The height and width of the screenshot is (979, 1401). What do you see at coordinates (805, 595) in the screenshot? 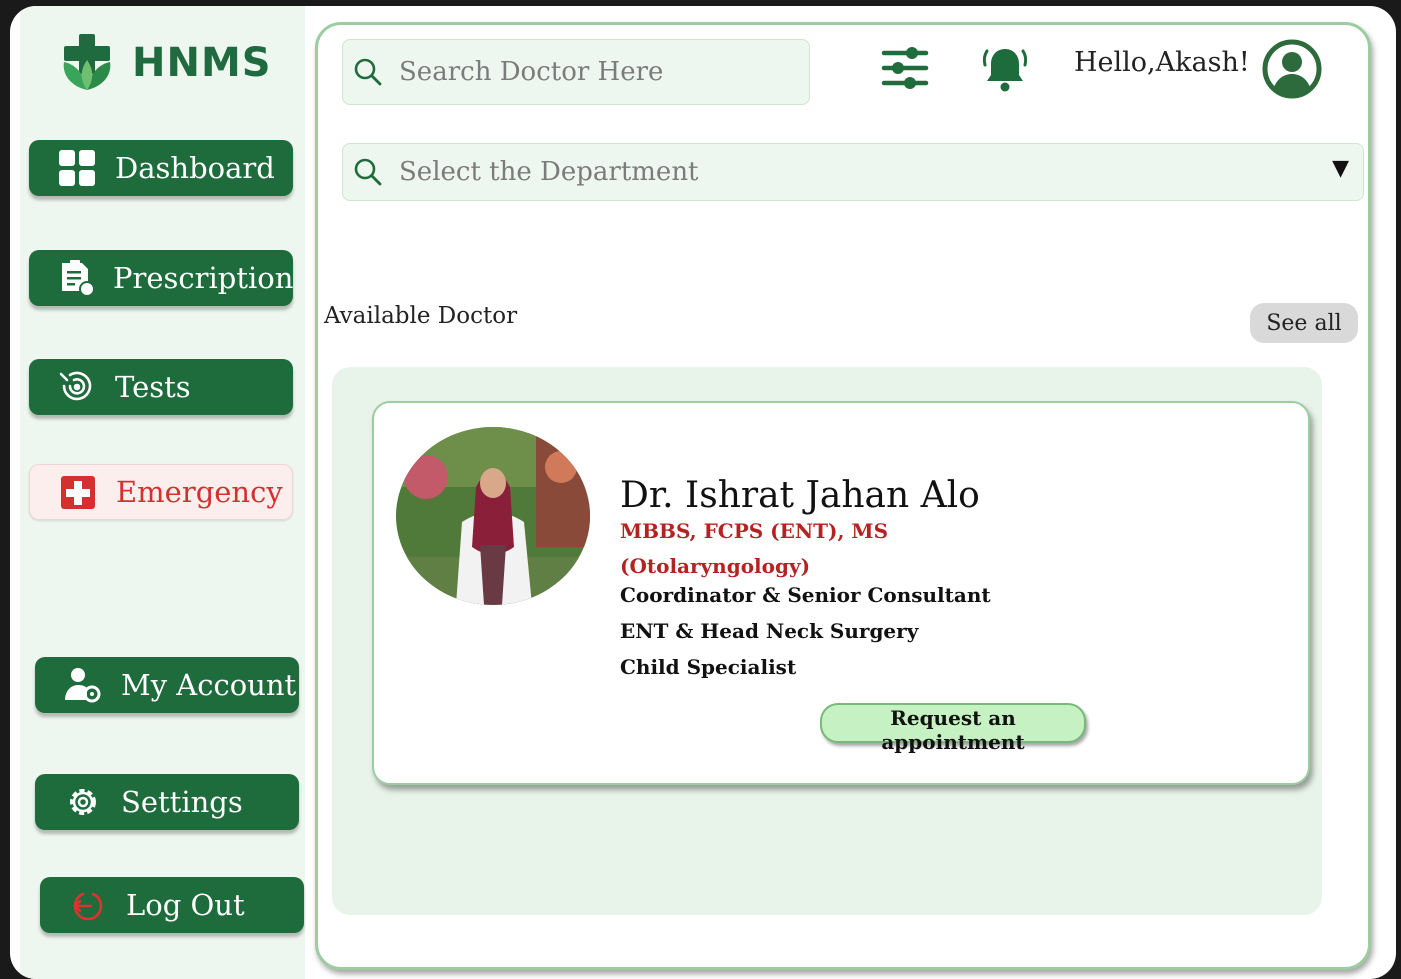
I see `doctor-role: Coordinator & Senior Consultant` at bounding box center [805, 595].